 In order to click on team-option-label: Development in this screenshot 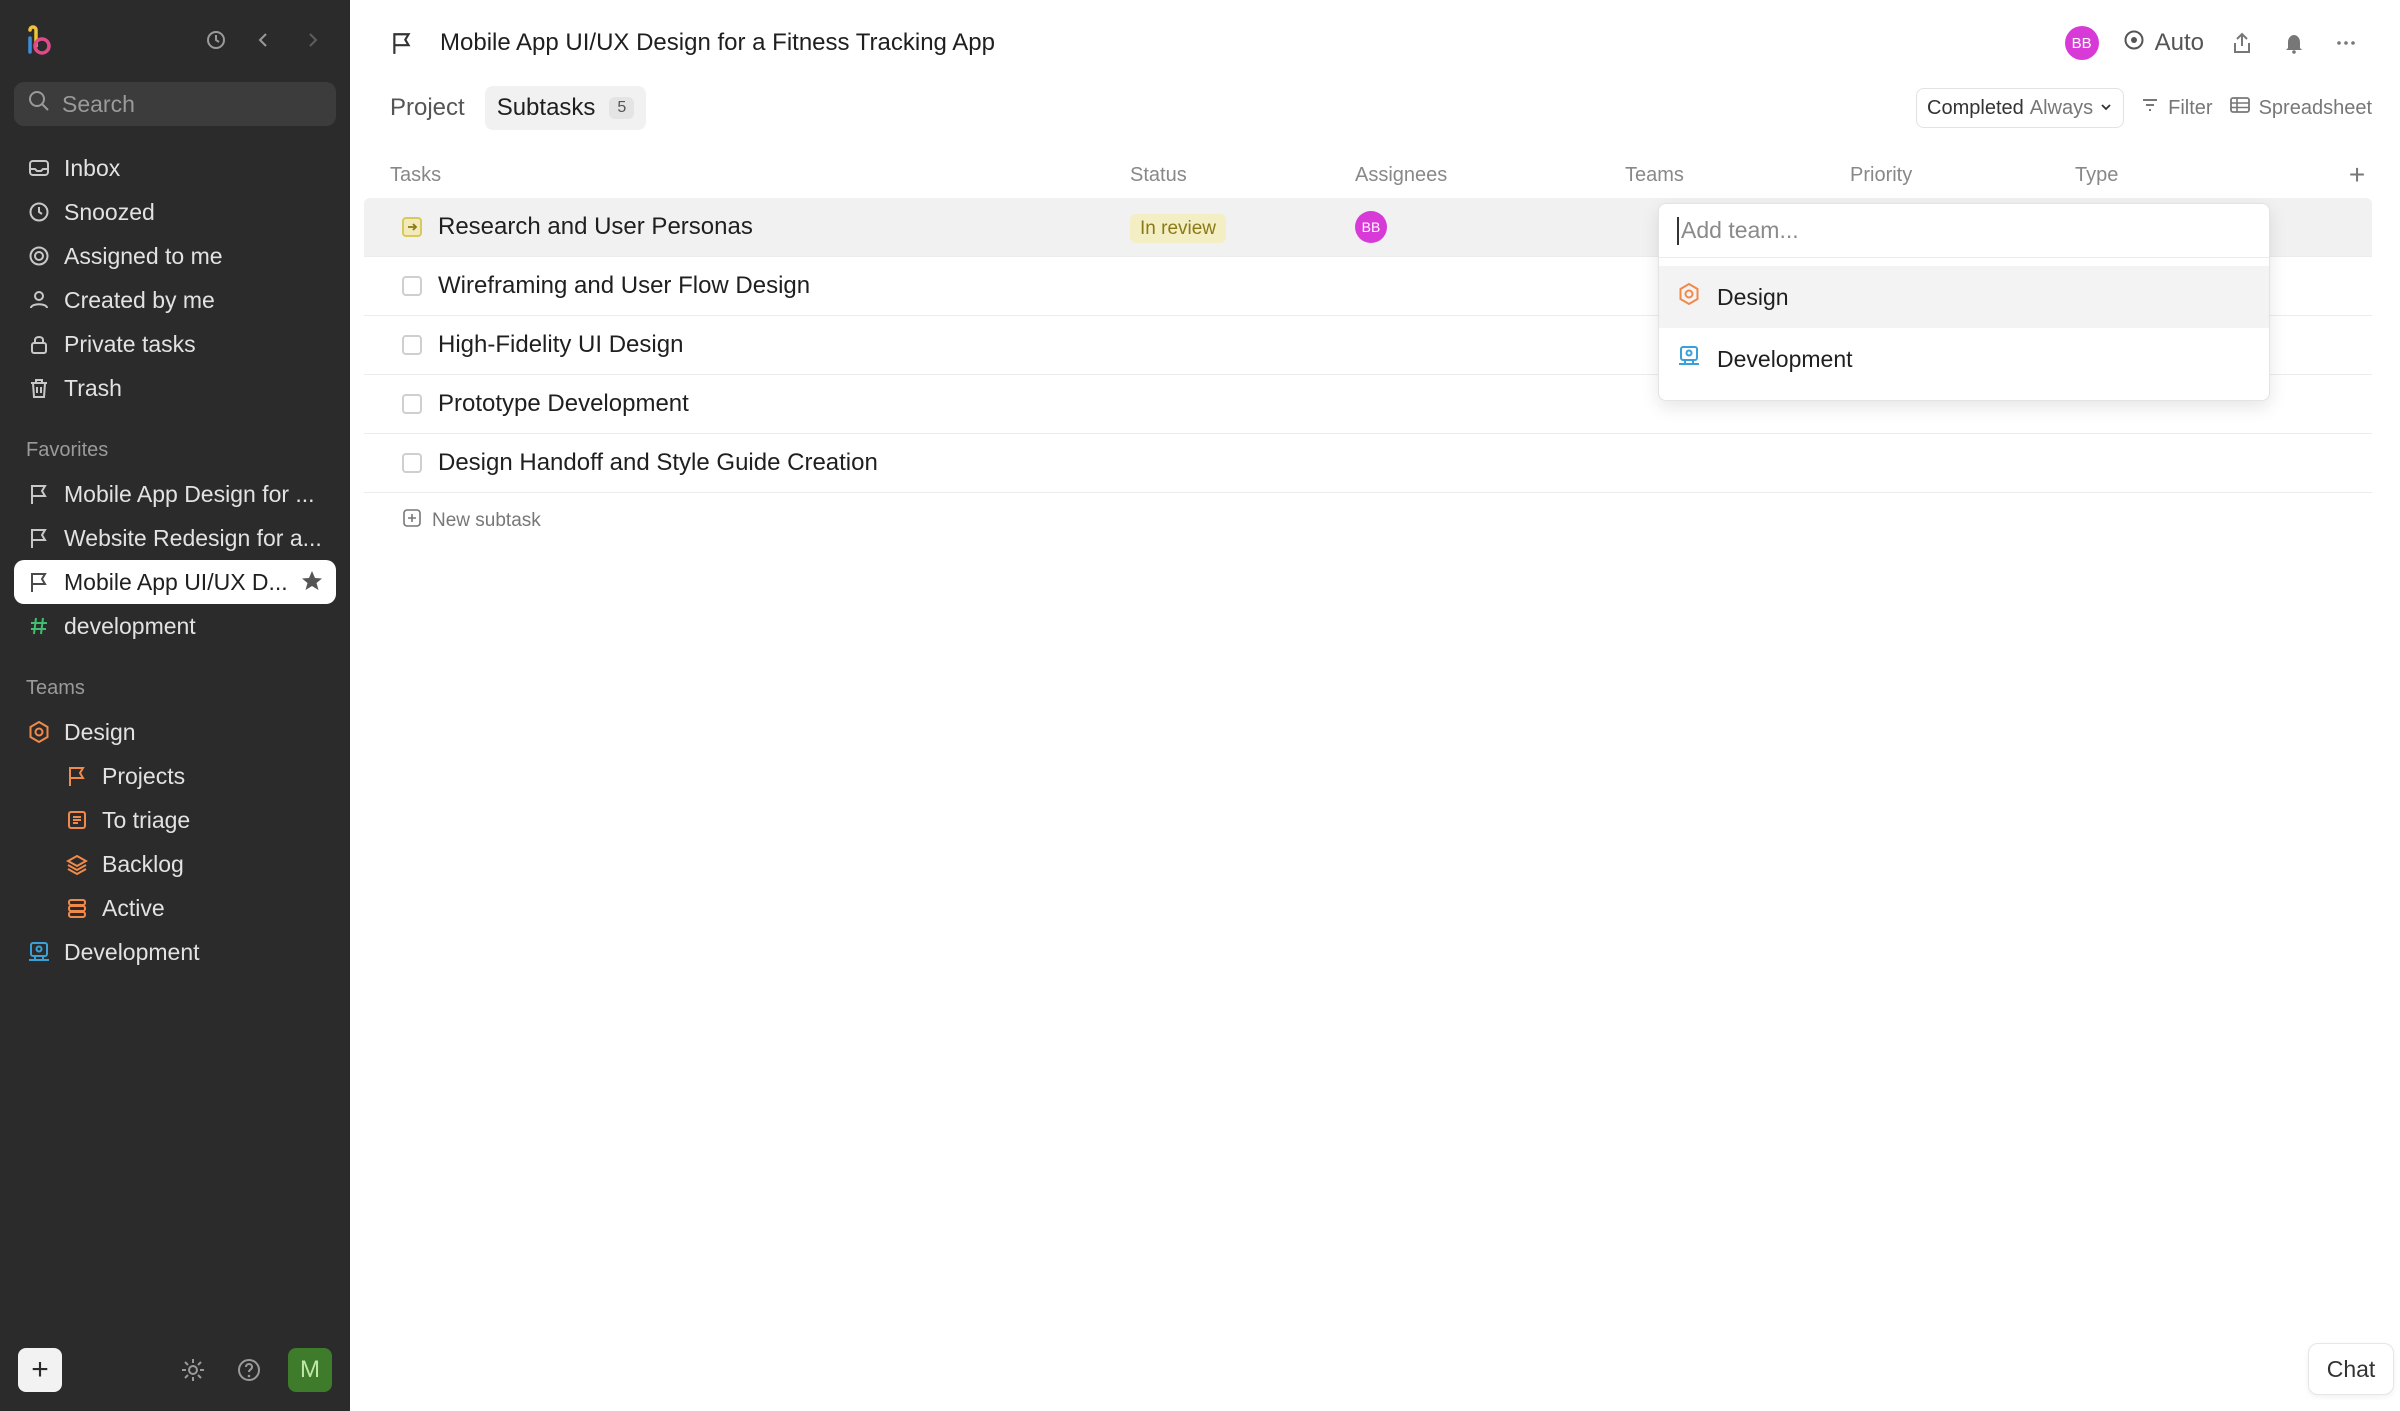, I will do `click(1785, 358)`.